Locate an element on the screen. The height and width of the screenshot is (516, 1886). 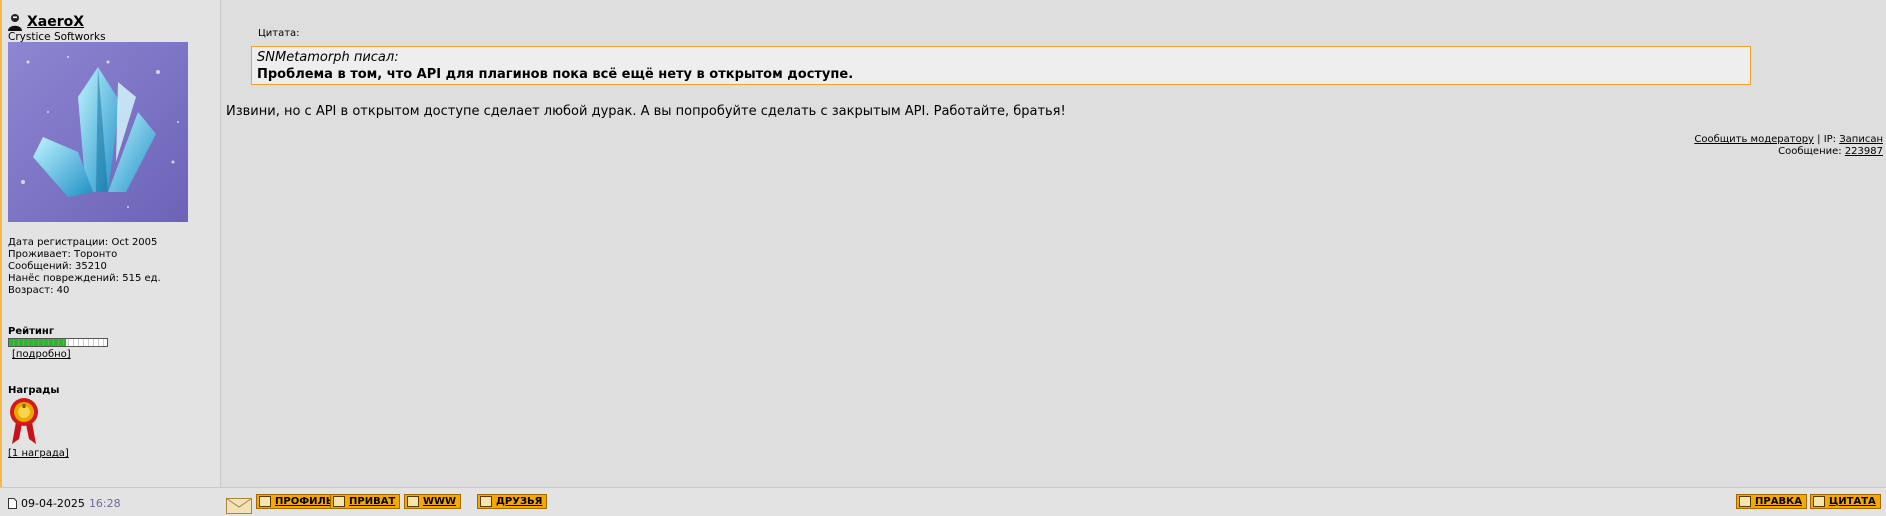
message-id-row: Сообщение: 223987 is located at coordinates (1788, 152).